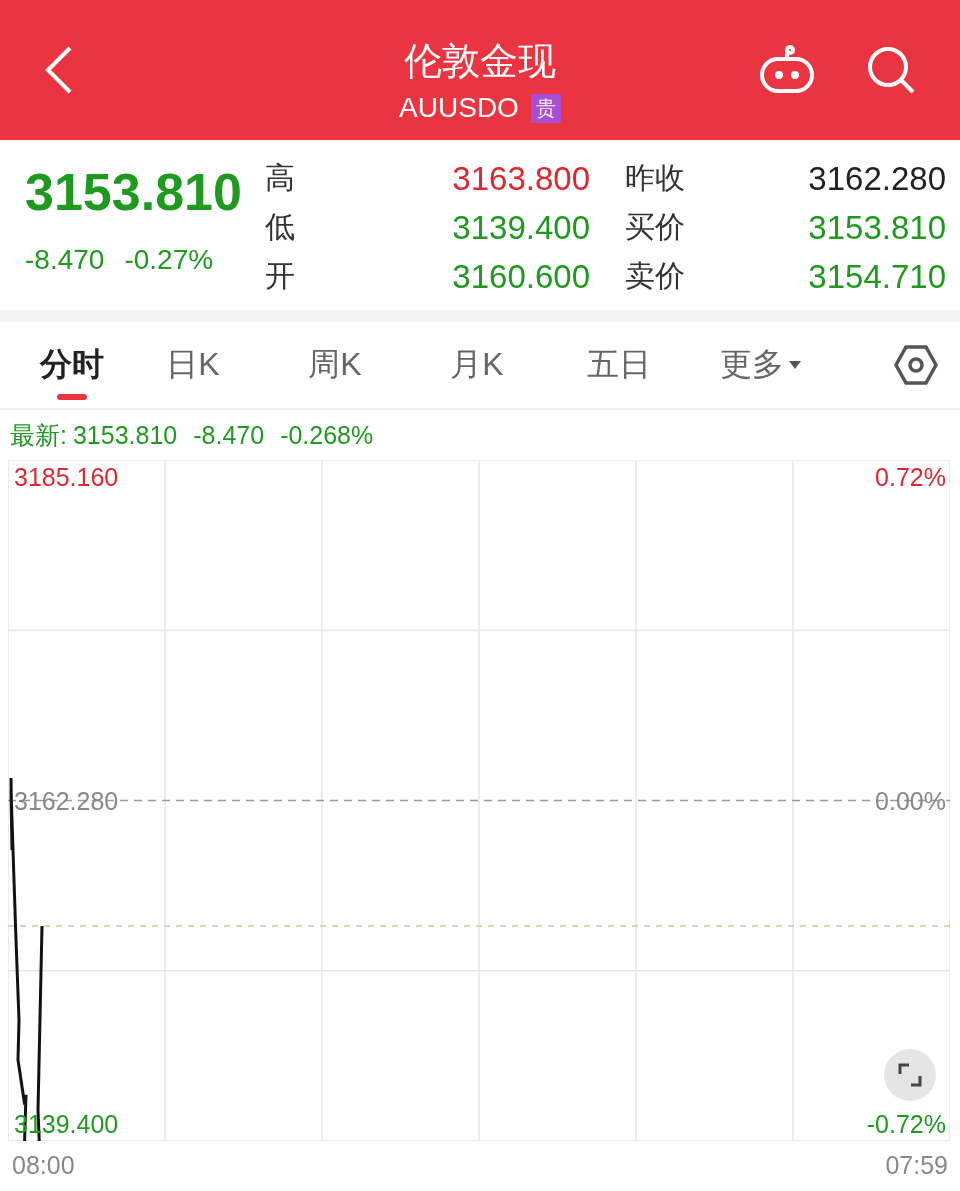  What do you see at coordinates (876, 178) in the screenshot?
I see `stat-value: 3162.280` at bounding box center [876, 178].